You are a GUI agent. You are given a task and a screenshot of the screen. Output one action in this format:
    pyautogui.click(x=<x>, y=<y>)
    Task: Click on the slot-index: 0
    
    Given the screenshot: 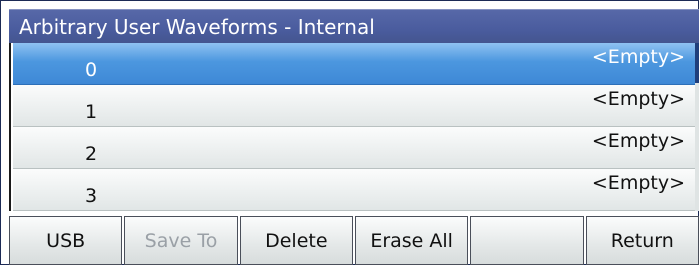 What is the action you would take?
    pyautogui.click(x=91, y=70)
    